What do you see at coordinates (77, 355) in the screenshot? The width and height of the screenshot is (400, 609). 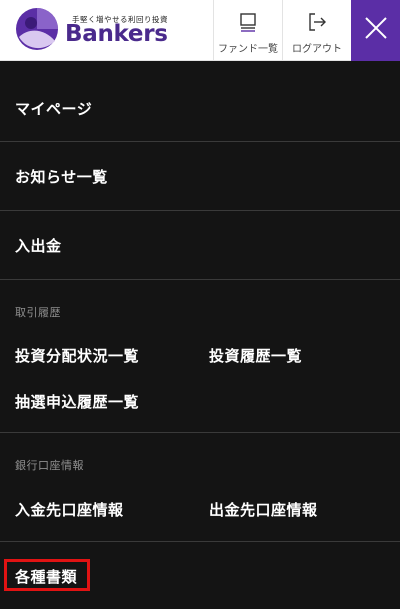 I see `menu-item-investment-distribution: 投資分配状況一覧` at bounding box center [77, 355].